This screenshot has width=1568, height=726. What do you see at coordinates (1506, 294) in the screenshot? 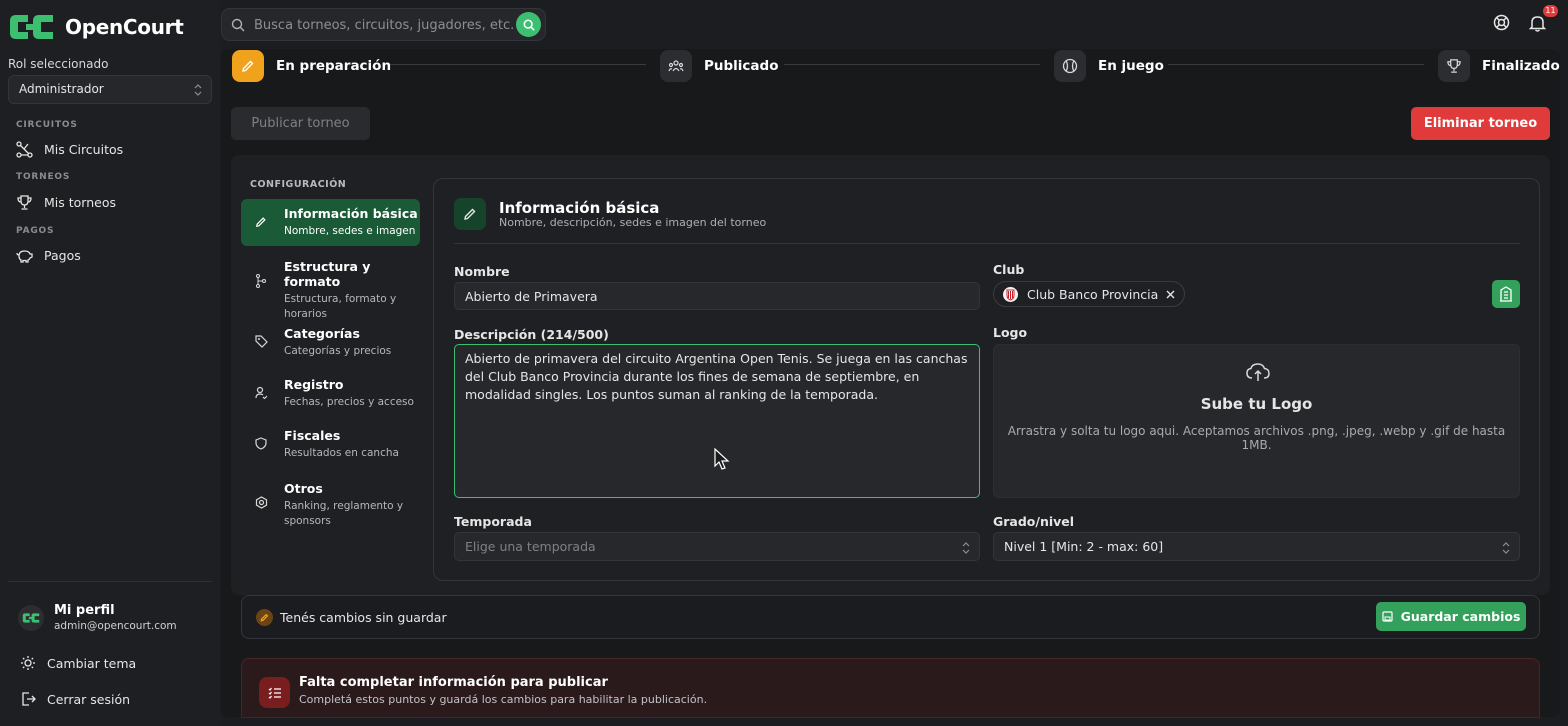
I see `club-manage-button` at bounding box center [1506, 294].